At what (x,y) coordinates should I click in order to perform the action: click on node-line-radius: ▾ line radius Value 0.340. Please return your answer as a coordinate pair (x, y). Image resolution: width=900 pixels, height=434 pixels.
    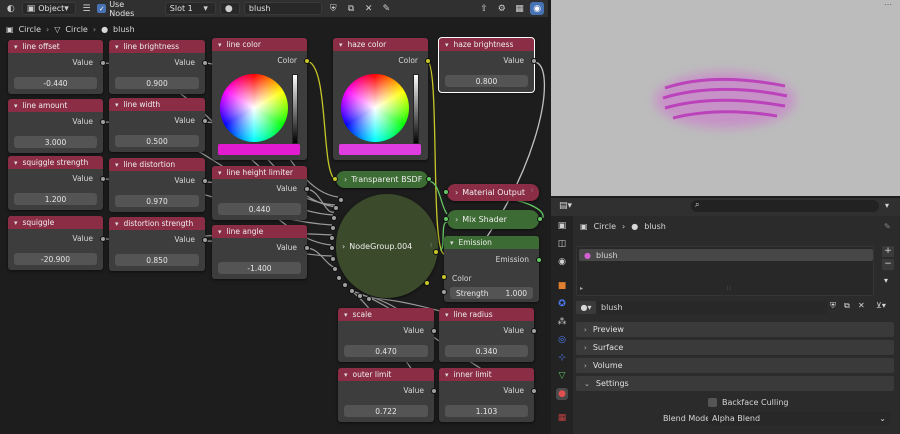
    Looking at the image, I should click on (488, 335).